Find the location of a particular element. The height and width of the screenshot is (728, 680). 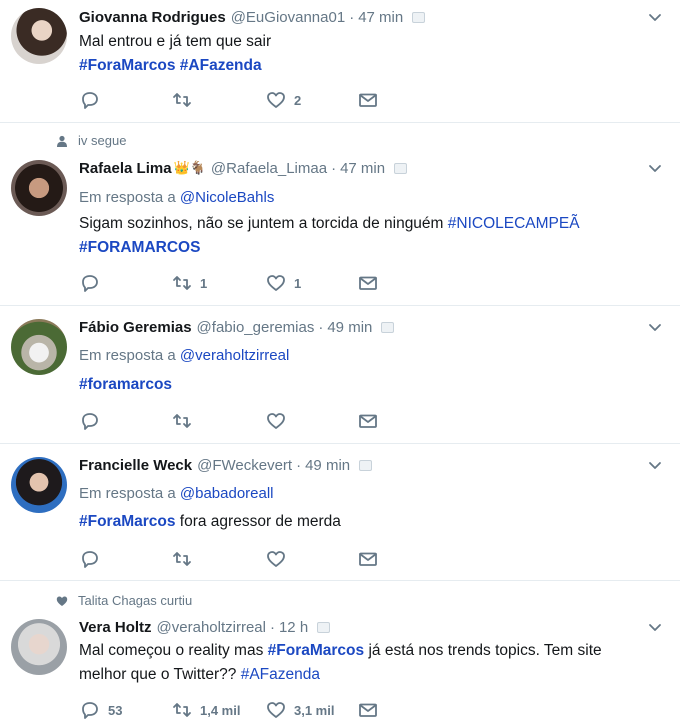

name-emoji: 👑🐐 is located at coordinates (189, 167).